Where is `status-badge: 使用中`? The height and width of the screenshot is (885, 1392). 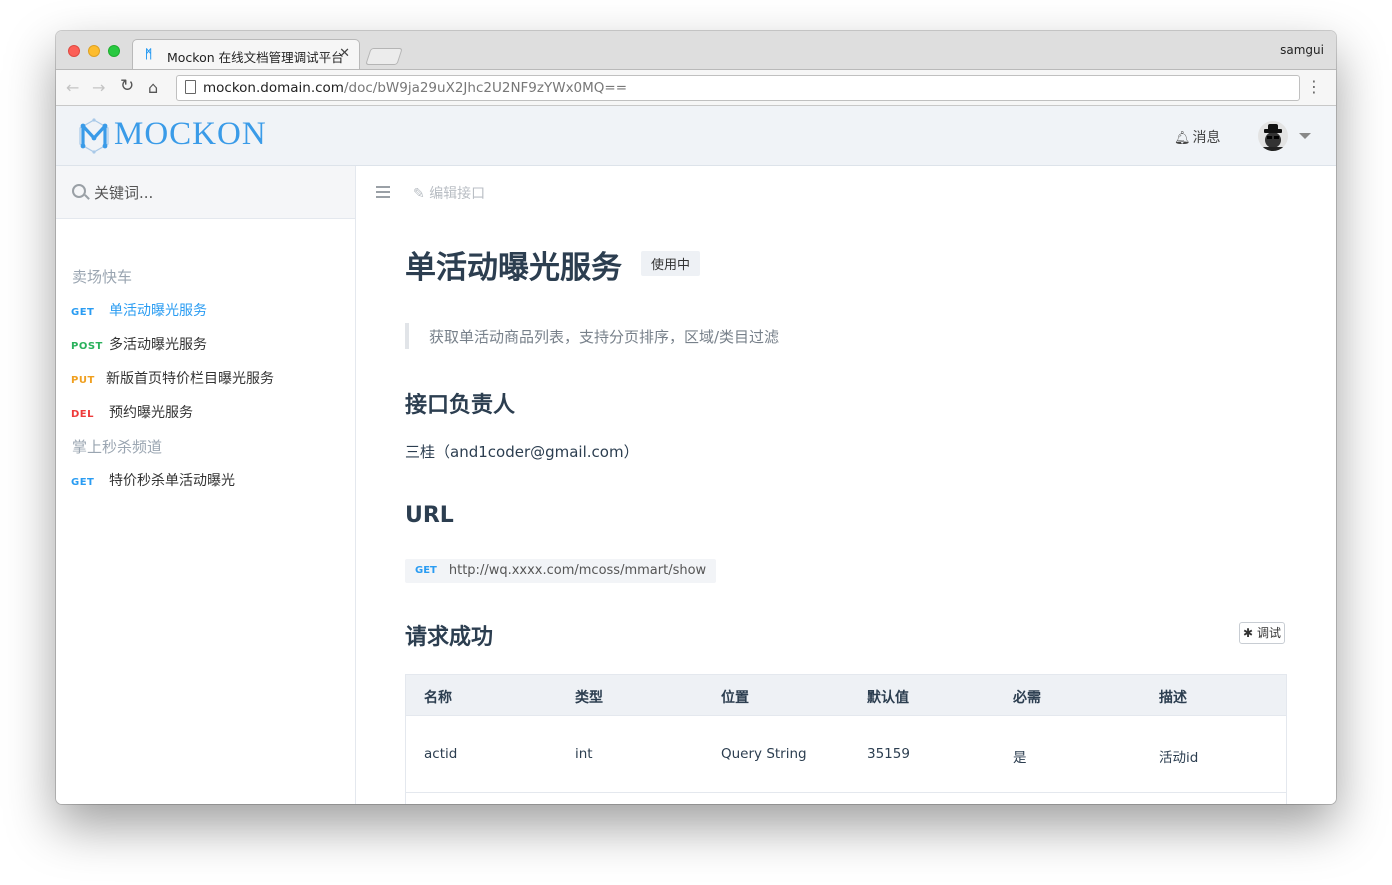 status-badge: 使用中 is located at coordinates (671, 263).